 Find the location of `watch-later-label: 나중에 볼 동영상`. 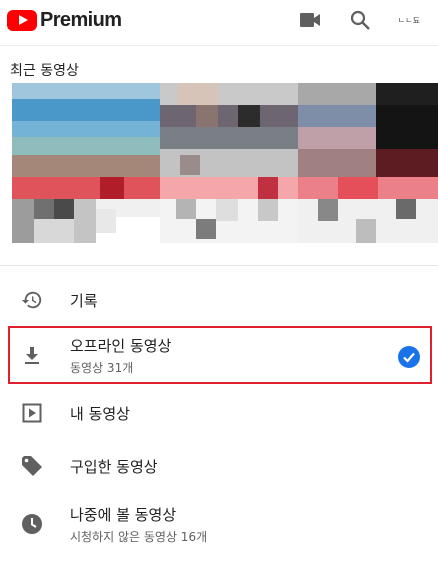

watch-later-label: 나중에 볼 동영상 is located at coordinates (123, 515).